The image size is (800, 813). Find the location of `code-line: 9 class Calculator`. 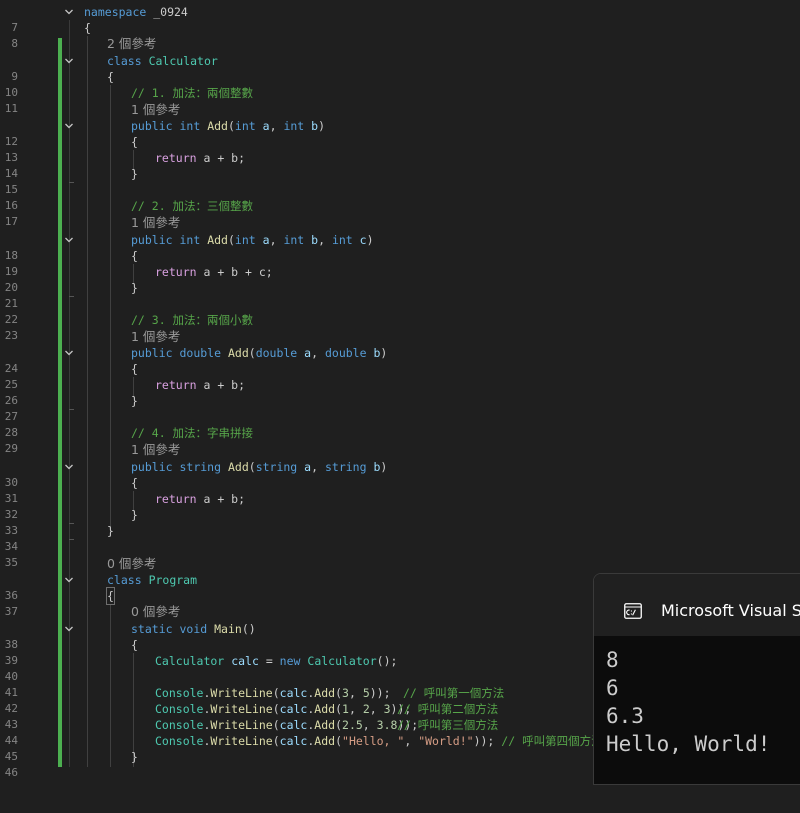

code-line: 9 class Calculator is located at coordinates (400, 68).